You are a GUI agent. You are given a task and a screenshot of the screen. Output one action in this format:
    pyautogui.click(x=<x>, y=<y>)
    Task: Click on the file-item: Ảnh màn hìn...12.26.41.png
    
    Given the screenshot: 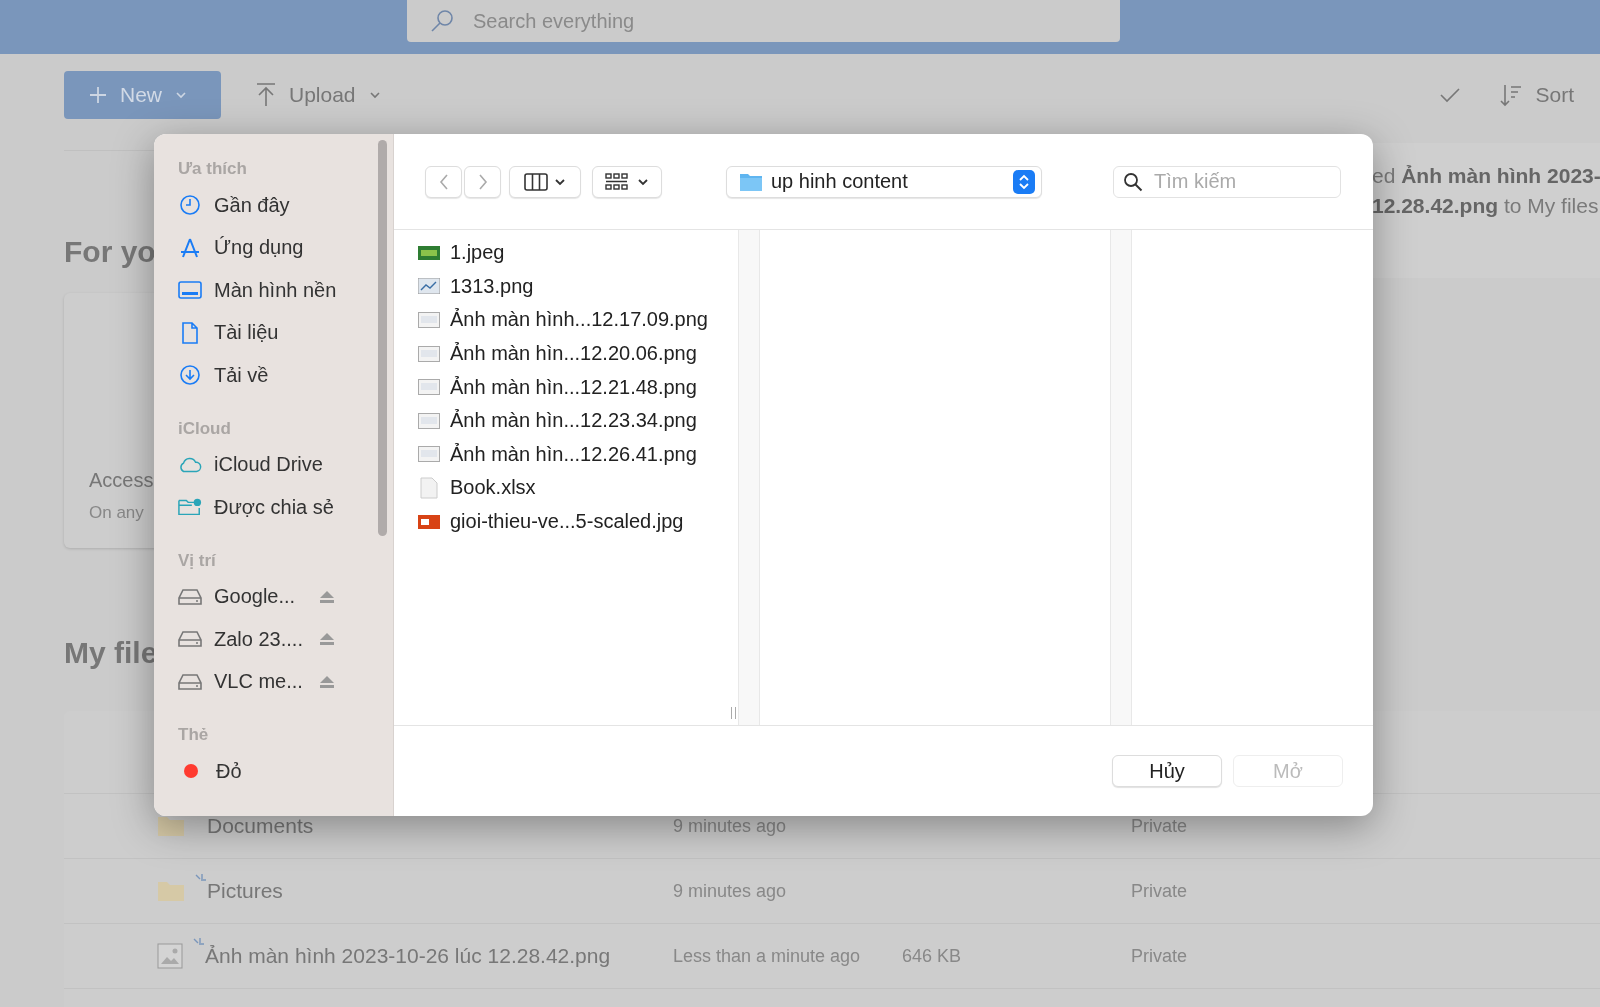 What is the action you would take?
    pyautogui.click(x=578, y=454)
    